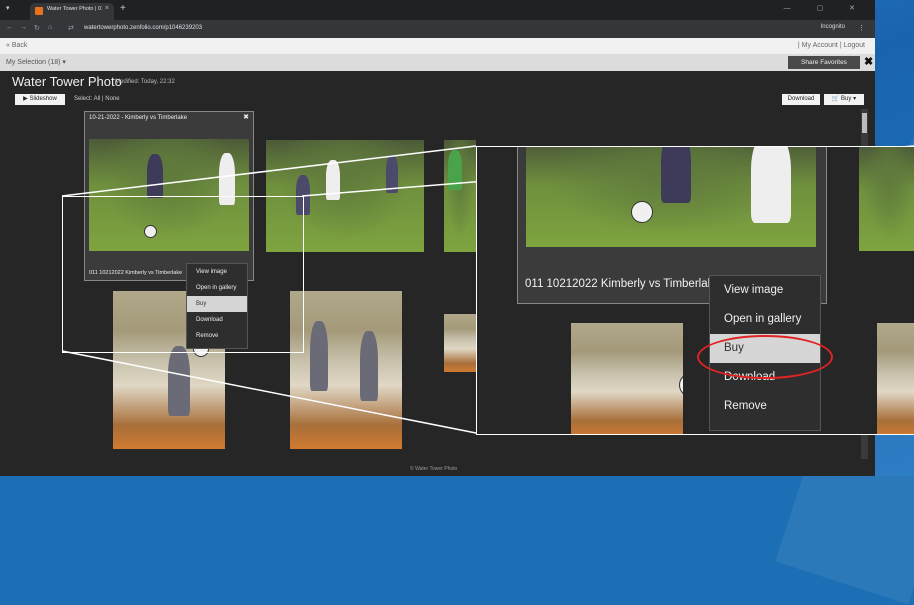  What do you see at coordinates (745, 406) in the screenshot?
I see `zoom-menu-item-remove: Remove` at bounding box center [745, 406].